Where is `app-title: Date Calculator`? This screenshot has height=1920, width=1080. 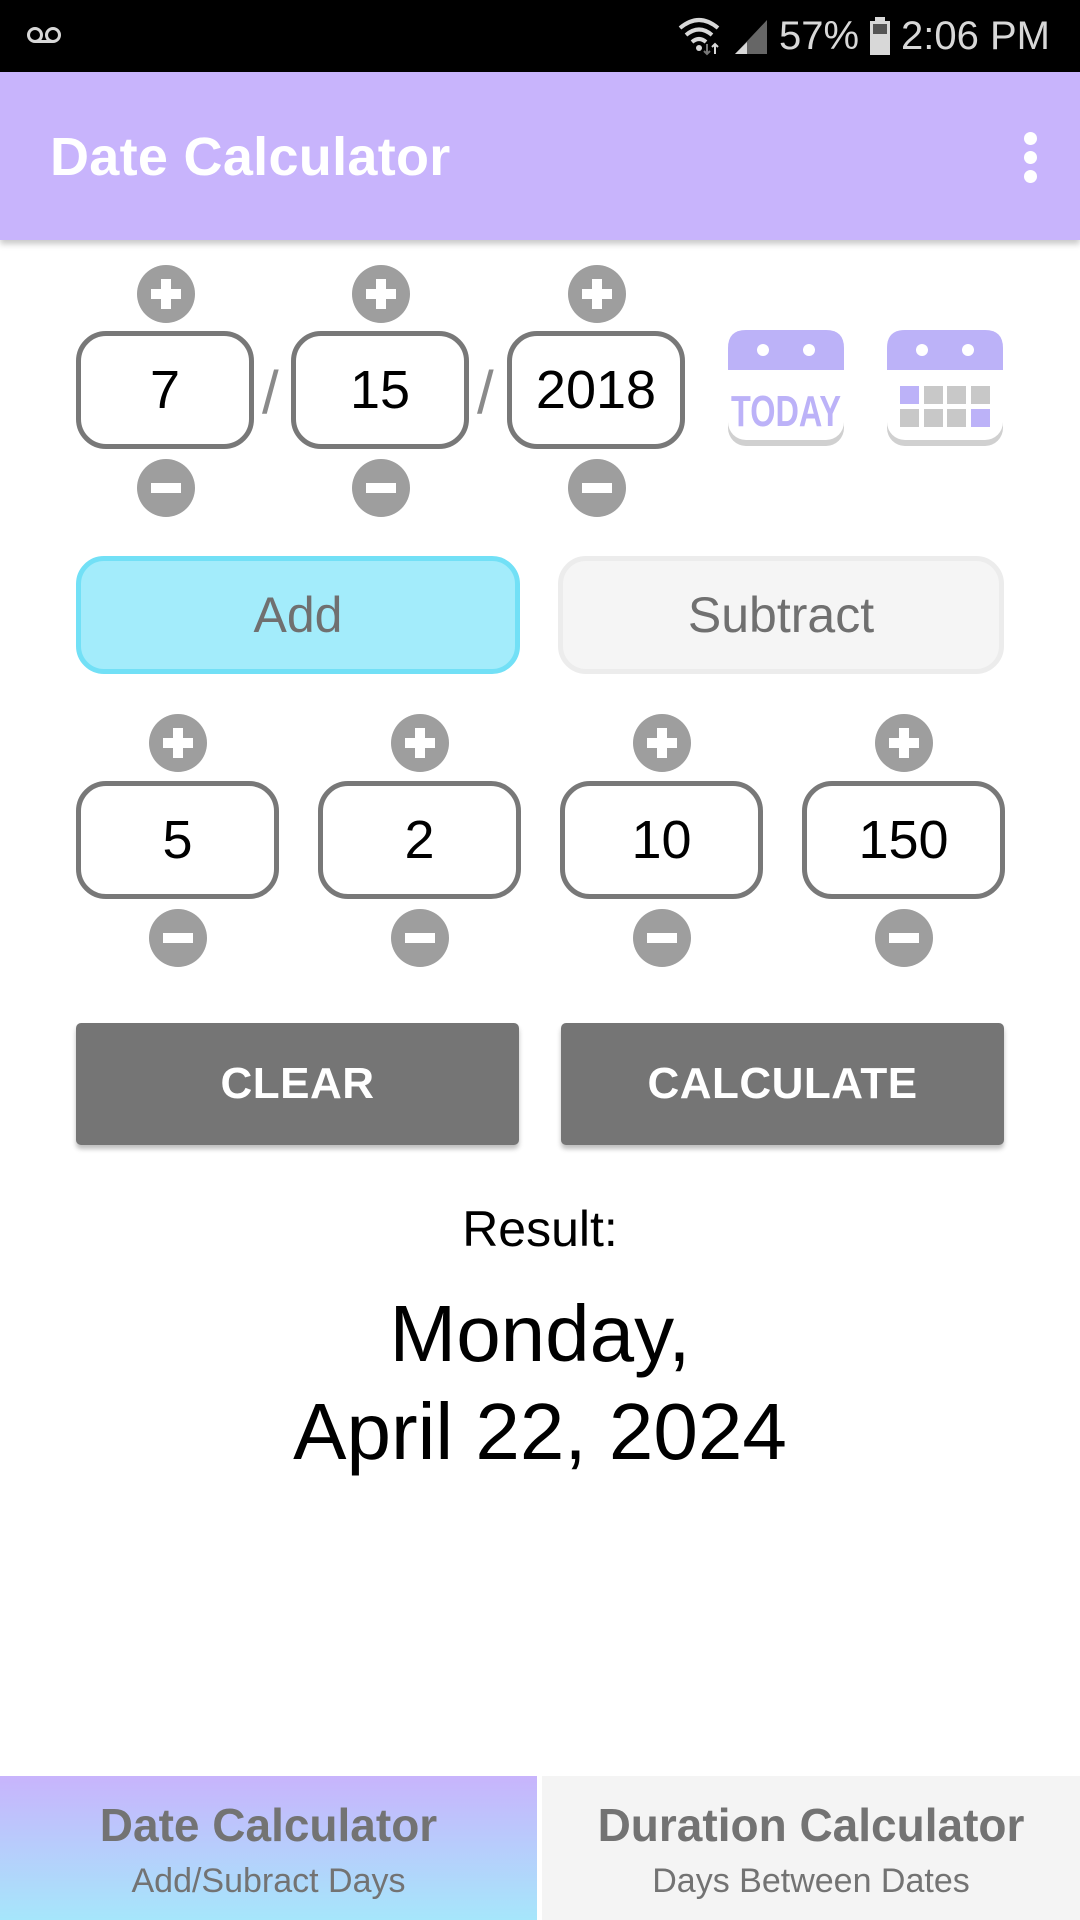
app-title: Date Calculator is located at coordinates (250, 157).